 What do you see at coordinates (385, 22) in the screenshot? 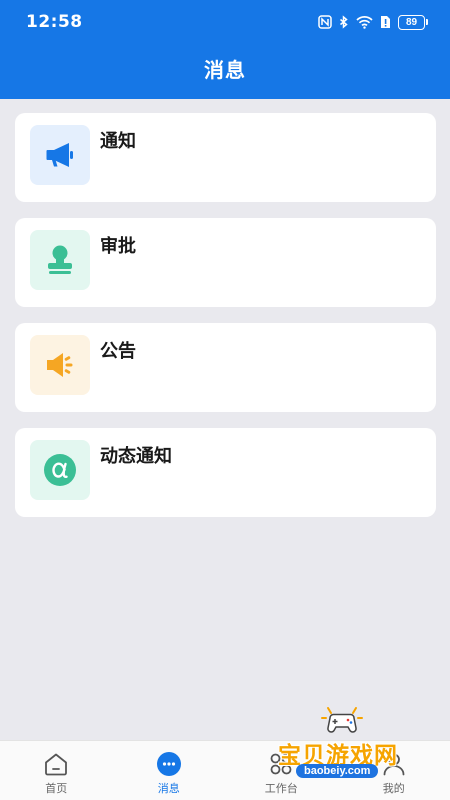
I see `sim-alert-icon` at bounding box center [385, 22].